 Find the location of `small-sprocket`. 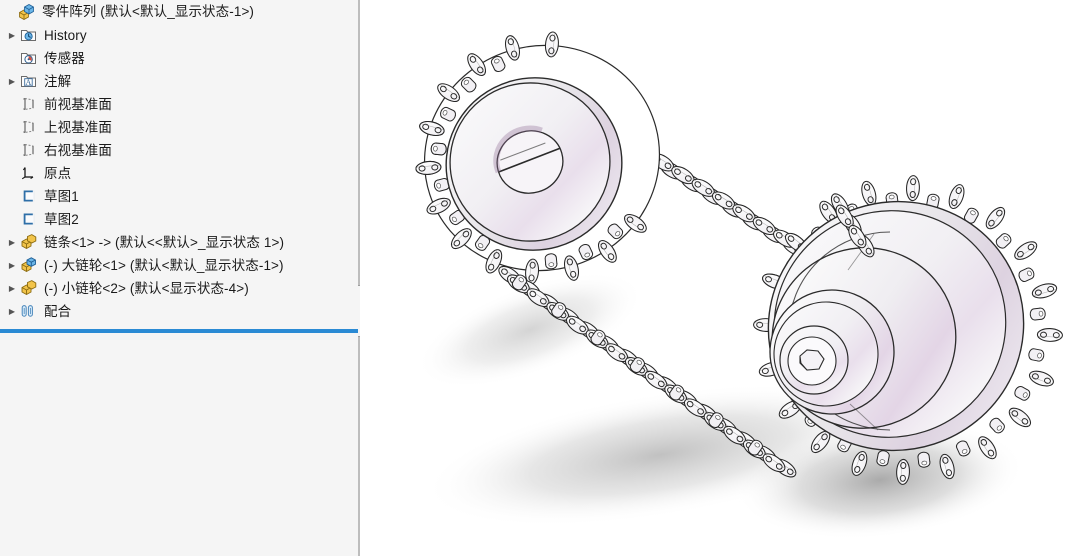

small-sprocket is located at coordinates (537, 158).